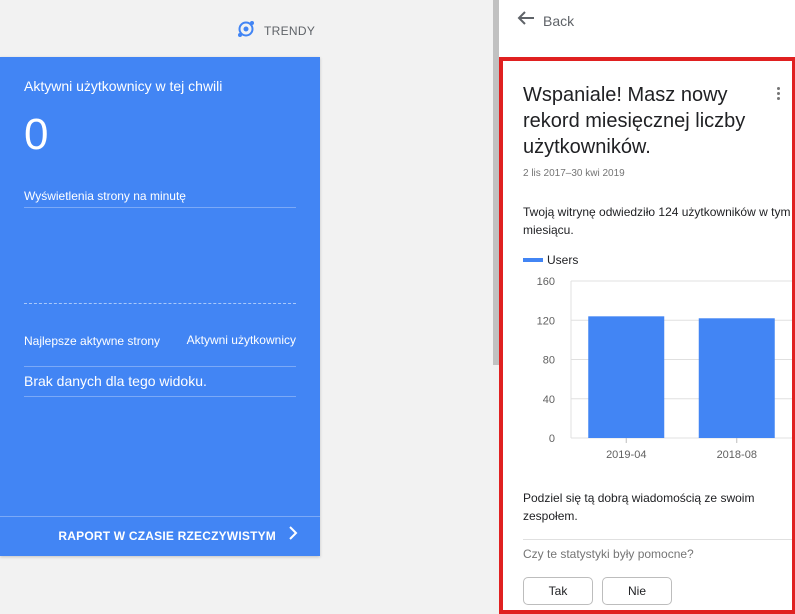 The image size is (795, 614). I want to click on realtime-title: Aktywni użytkownicy w tej chwili, so click(123, 86).